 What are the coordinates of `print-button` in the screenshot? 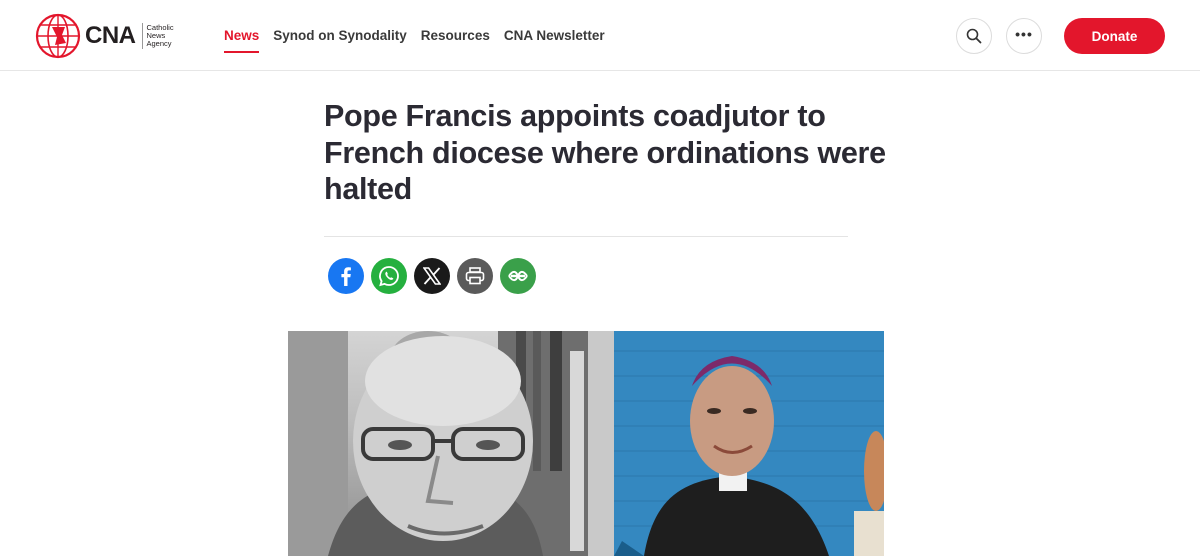 It's located at (475, 276).